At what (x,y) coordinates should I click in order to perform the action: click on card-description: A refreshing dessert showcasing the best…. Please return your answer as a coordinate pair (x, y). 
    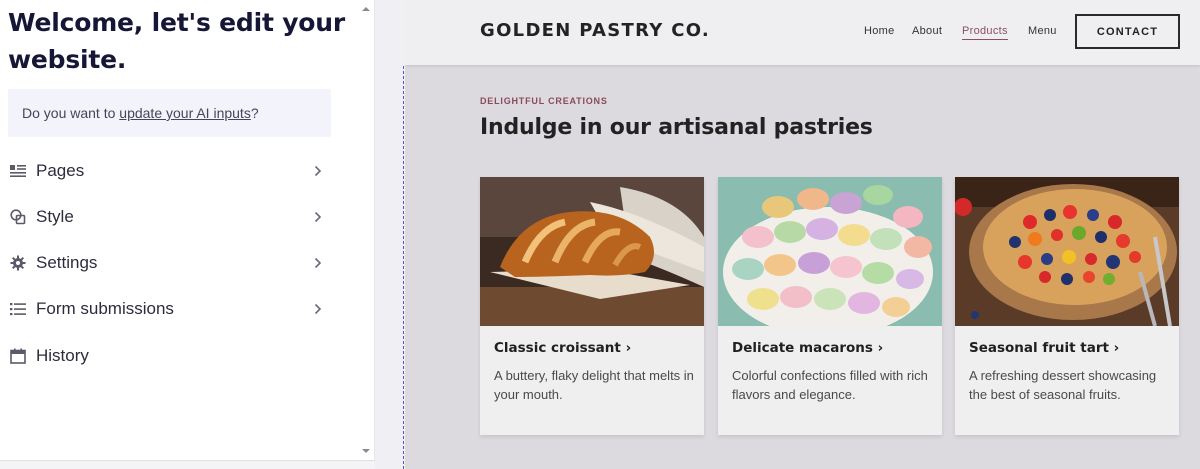
    Looking at the image, I should click on (1063, 385).